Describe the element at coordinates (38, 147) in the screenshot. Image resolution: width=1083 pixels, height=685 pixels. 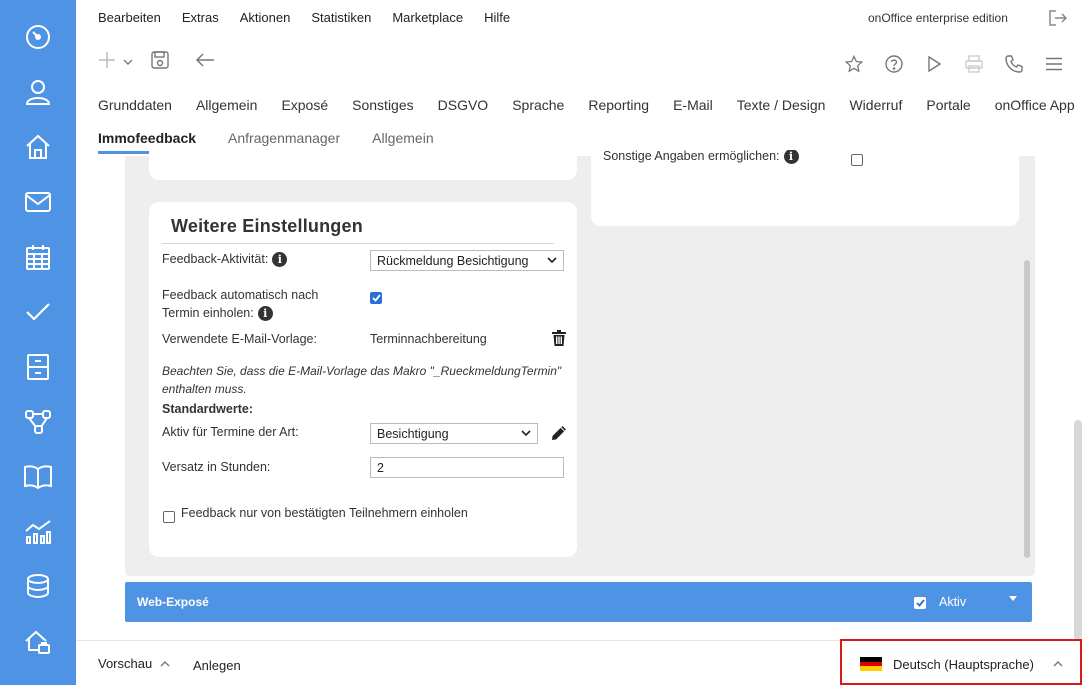
I see `house-icon` at that location.